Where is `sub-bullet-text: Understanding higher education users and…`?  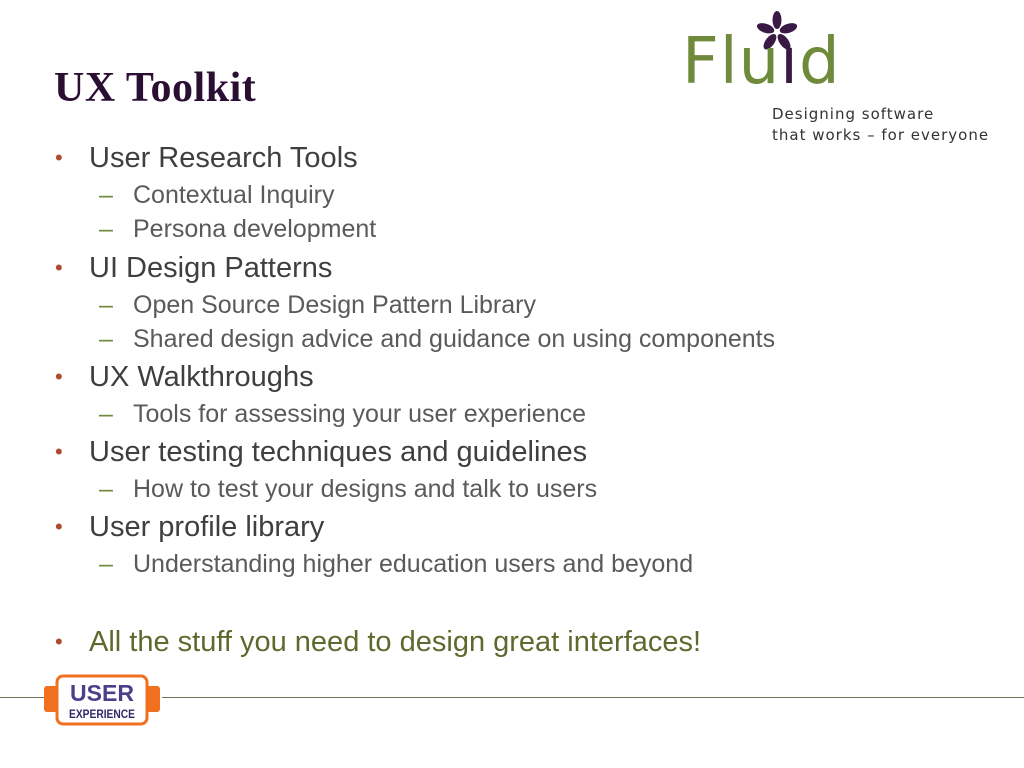
sub-bullet-text: Understanding higher education users and… is located at coordinates (413, 564).